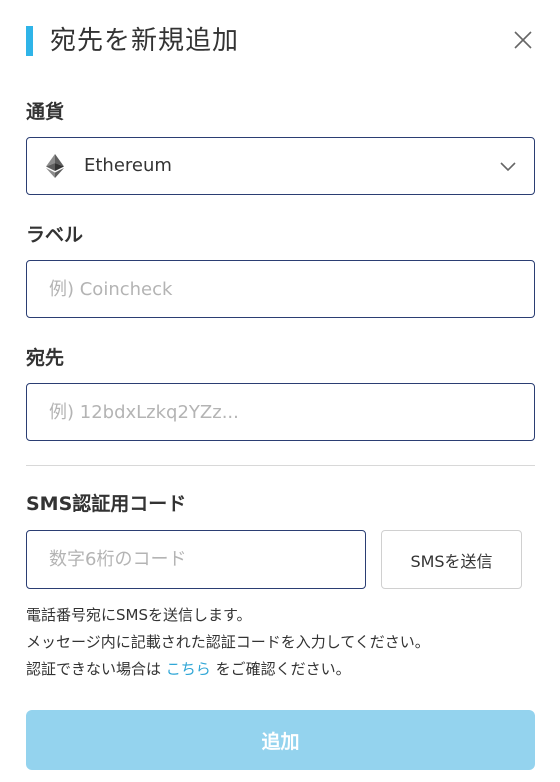 This screenshot has height=782, width=560. Describe the element at coordinates (280, 669) in the screenshot. I see `help-line-3-suffix: をご確認ください。` at that location.